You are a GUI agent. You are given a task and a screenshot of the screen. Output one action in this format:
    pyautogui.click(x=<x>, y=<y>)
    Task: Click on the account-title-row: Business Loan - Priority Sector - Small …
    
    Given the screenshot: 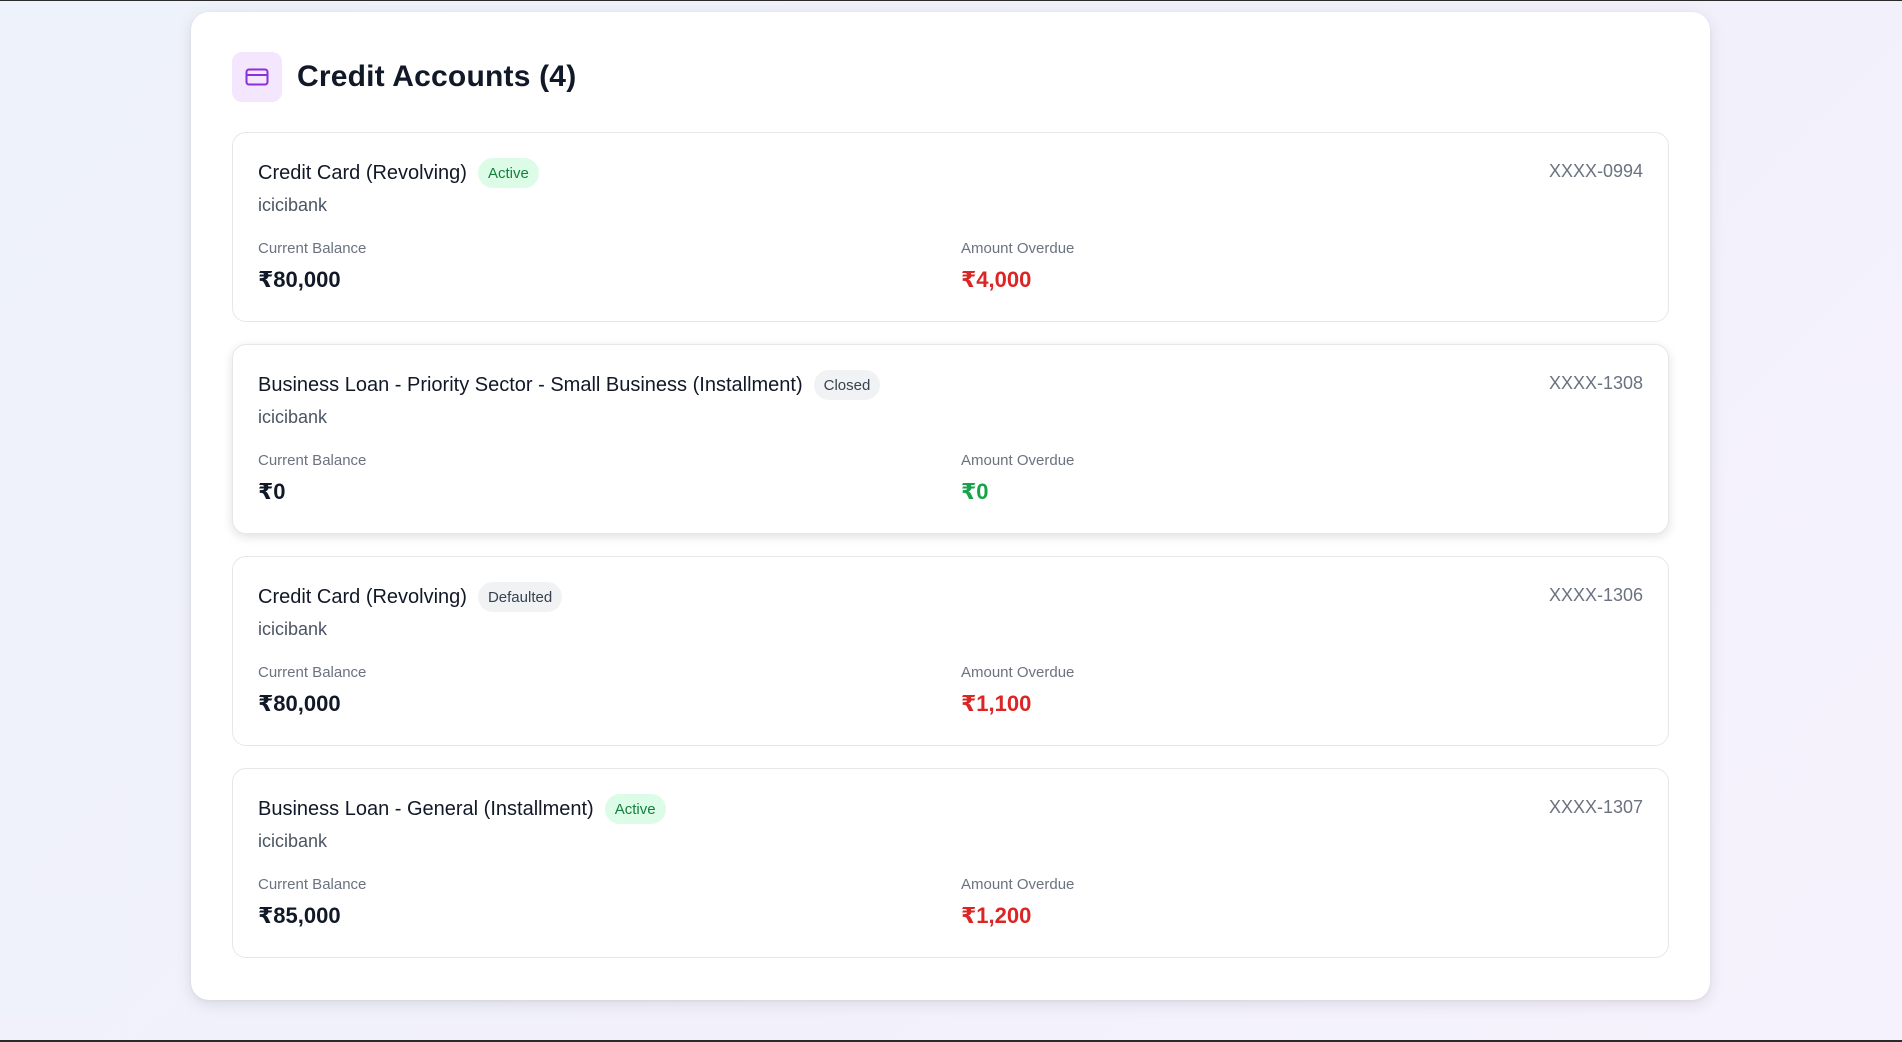 What is the action you would take?
    pyautogui.click(x=569, y=385)
    